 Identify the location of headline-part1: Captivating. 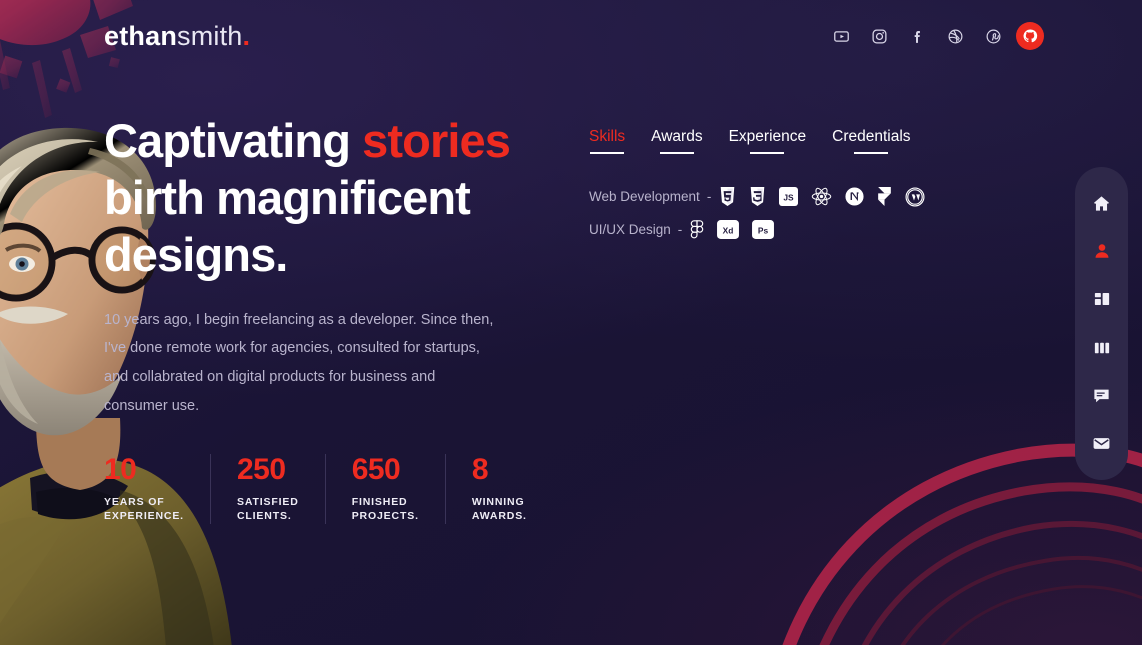
(233, 140).